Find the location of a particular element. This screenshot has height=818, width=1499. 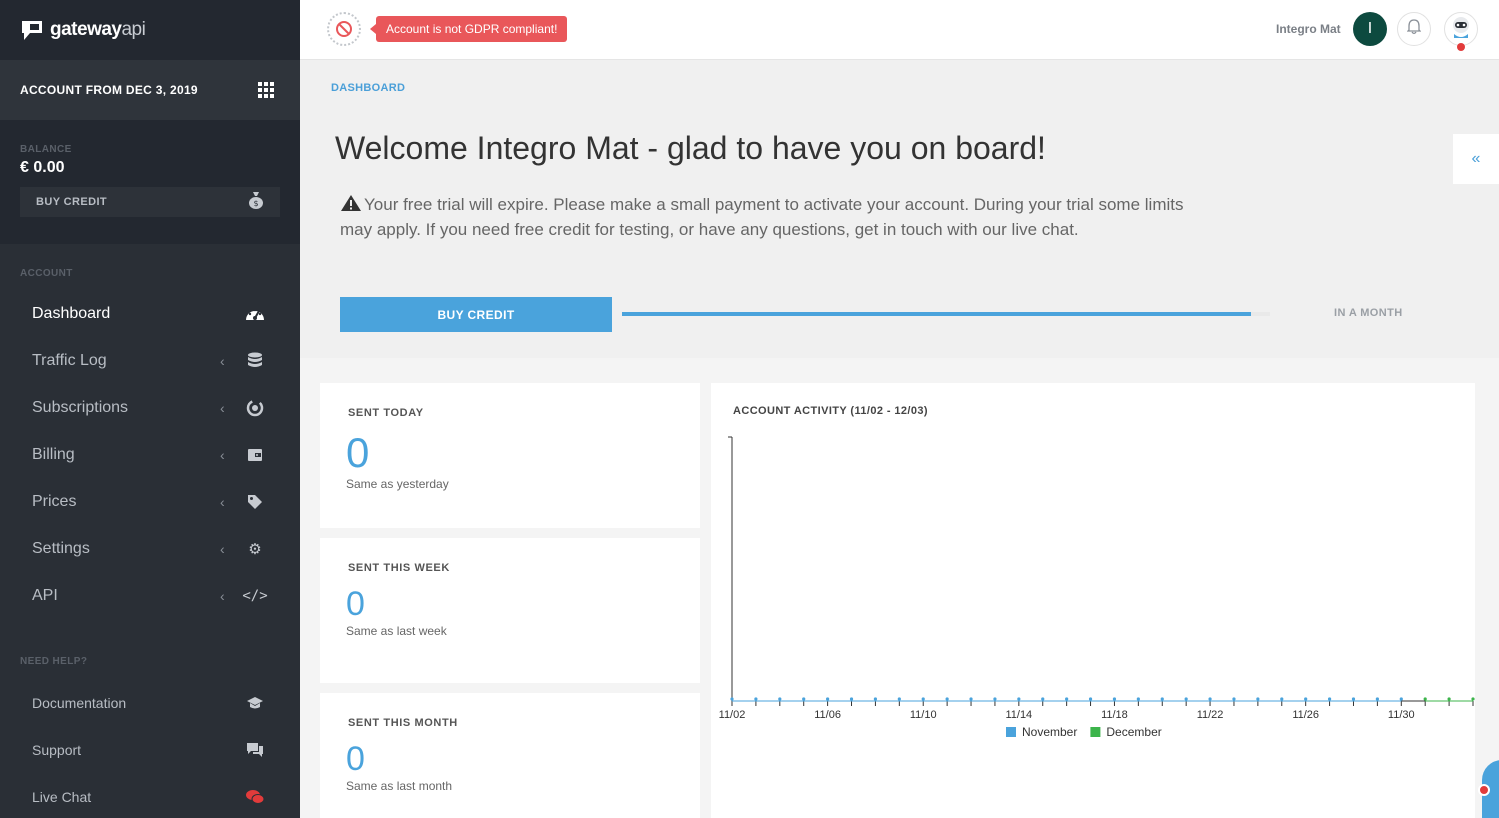

legend-swatch-december is located at coordinates (1095, 732).